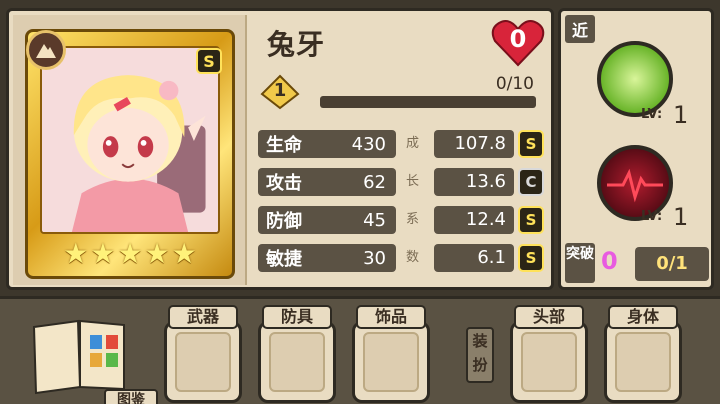 The width and height of the screenshot is (720, 404). Describe the element at coordinates (580, 263) in the screenshot. I see `breakthrough-label: 突破` at that location.